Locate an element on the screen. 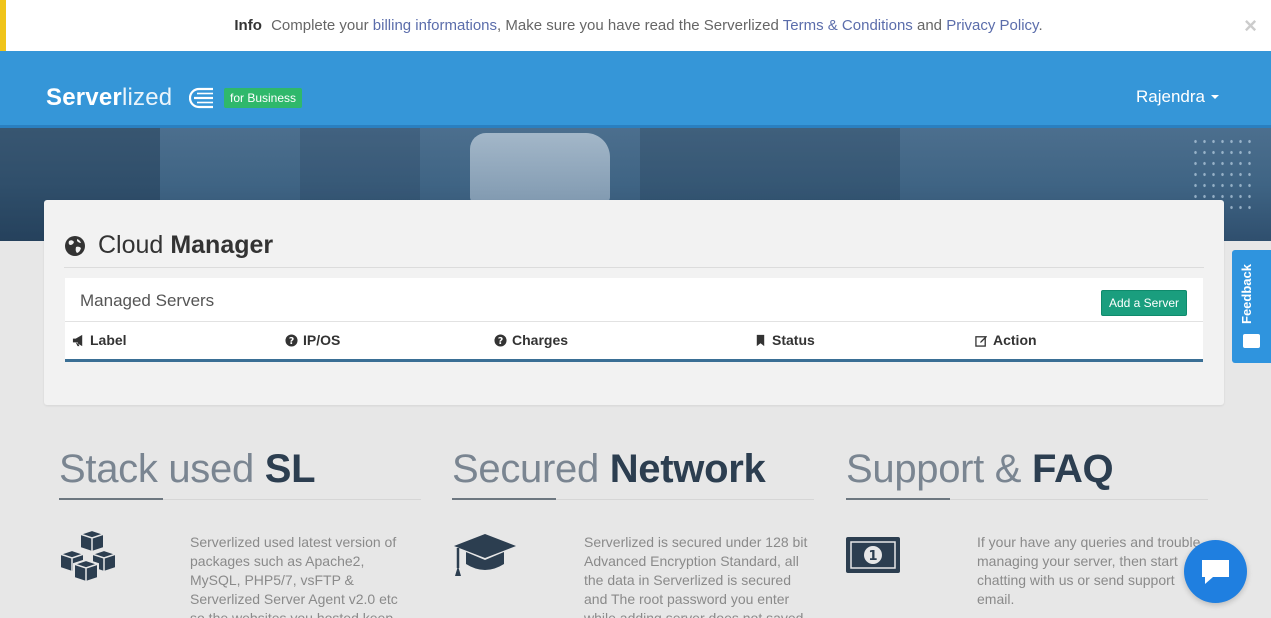 The image size is (1271, 618). logo-mark-icon is located at coordinates (201, 98).